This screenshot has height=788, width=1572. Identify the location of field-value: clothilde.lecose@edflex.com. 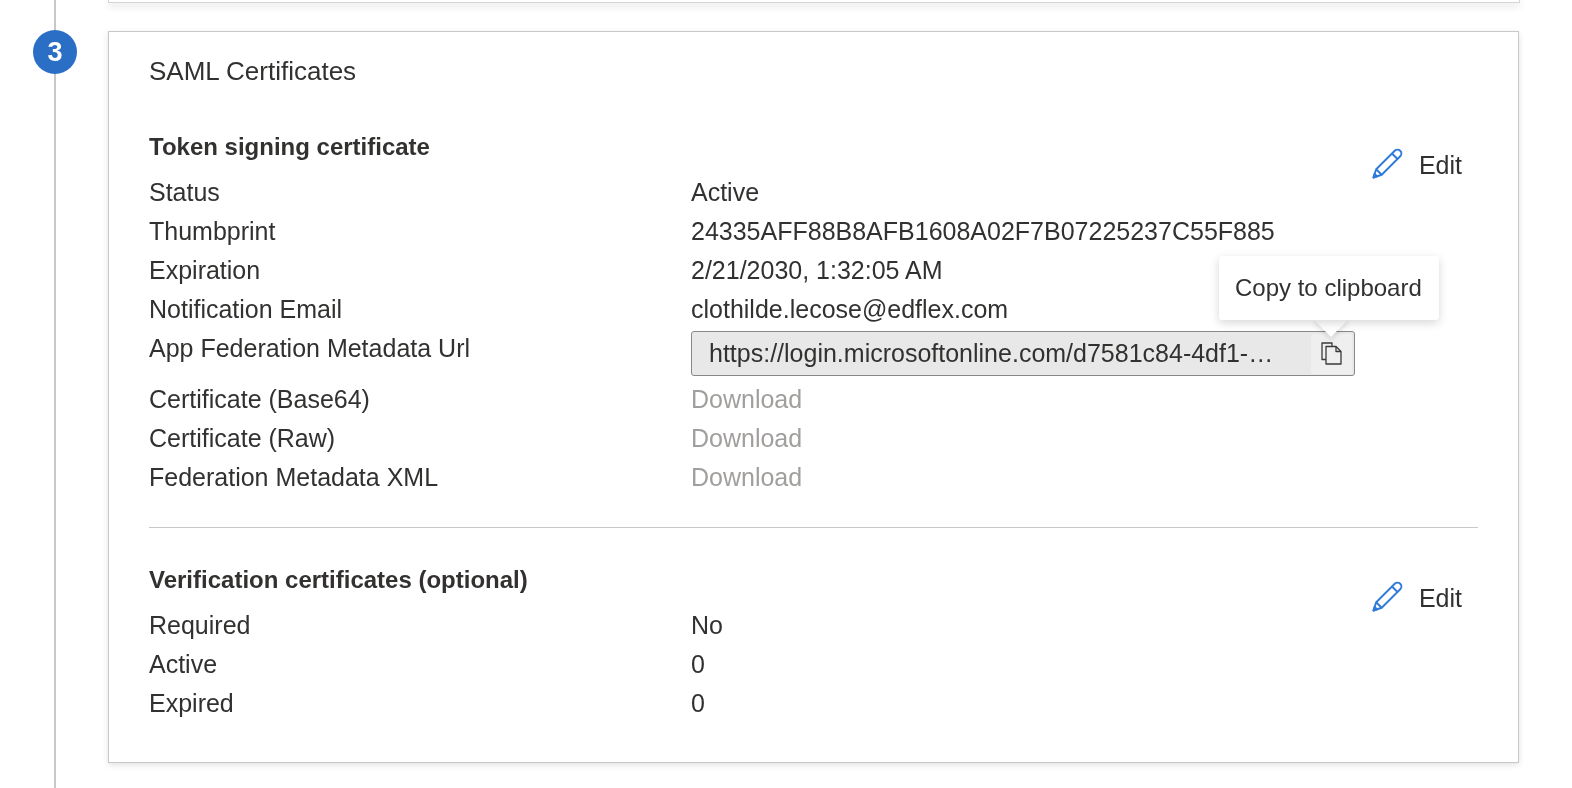
(850, 309).